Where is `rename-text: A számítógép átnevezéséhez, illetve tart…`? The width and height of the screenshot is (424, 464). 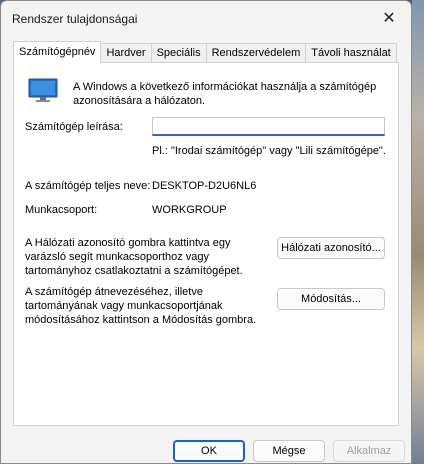 rename-text: A számítógép átnevezéséhez, illetve tart… is located at coordinates (141, 306).